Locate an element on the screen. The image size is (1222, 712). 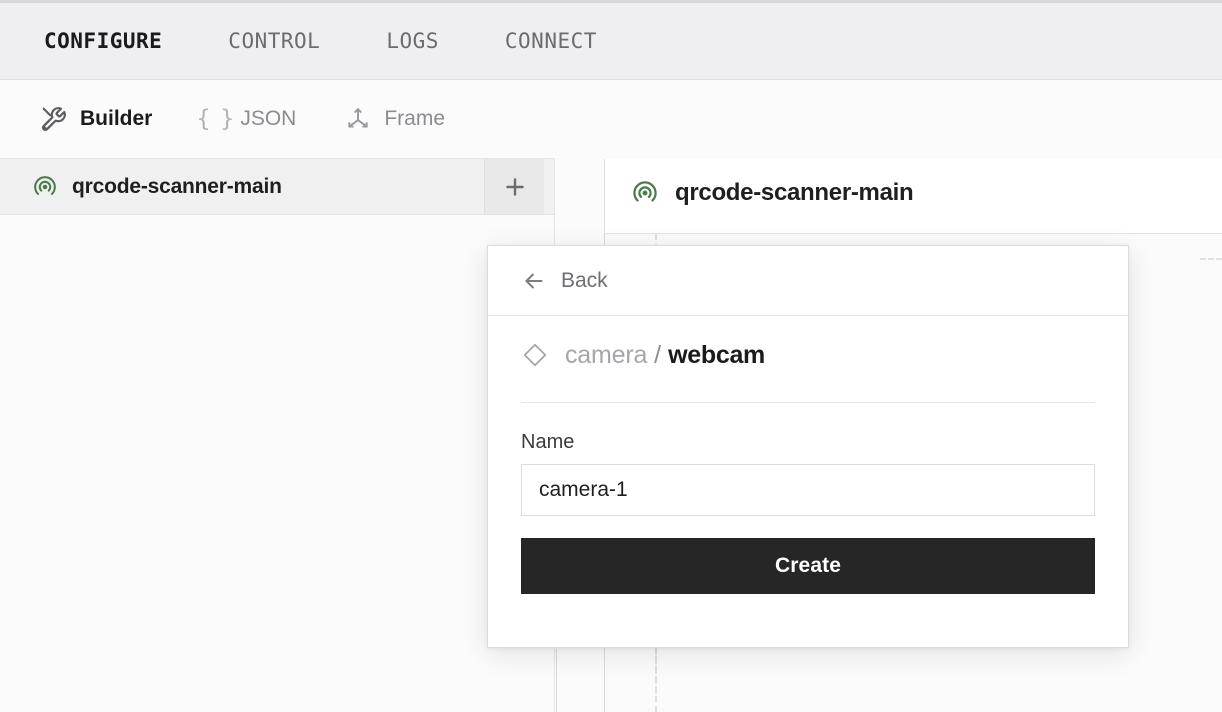
nav-tab-configure: CONFIGURE is located at coordinates (103, 41).